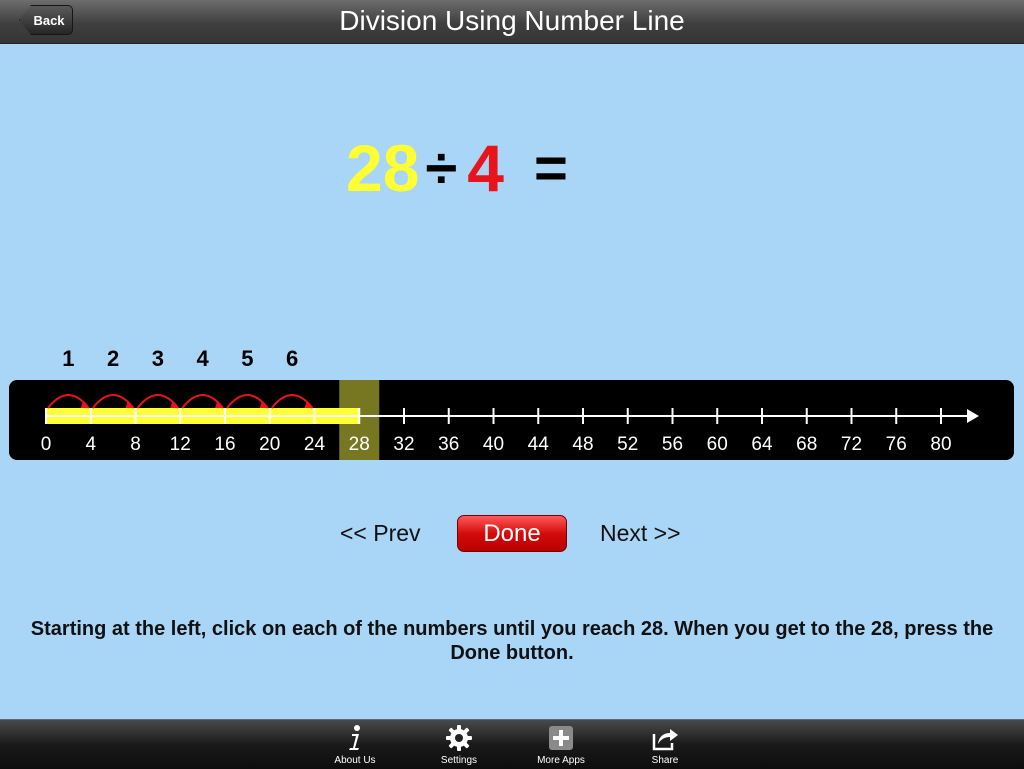 The image size is (1024, 769). I want to click on tick-label: 8, so click(135, 444).